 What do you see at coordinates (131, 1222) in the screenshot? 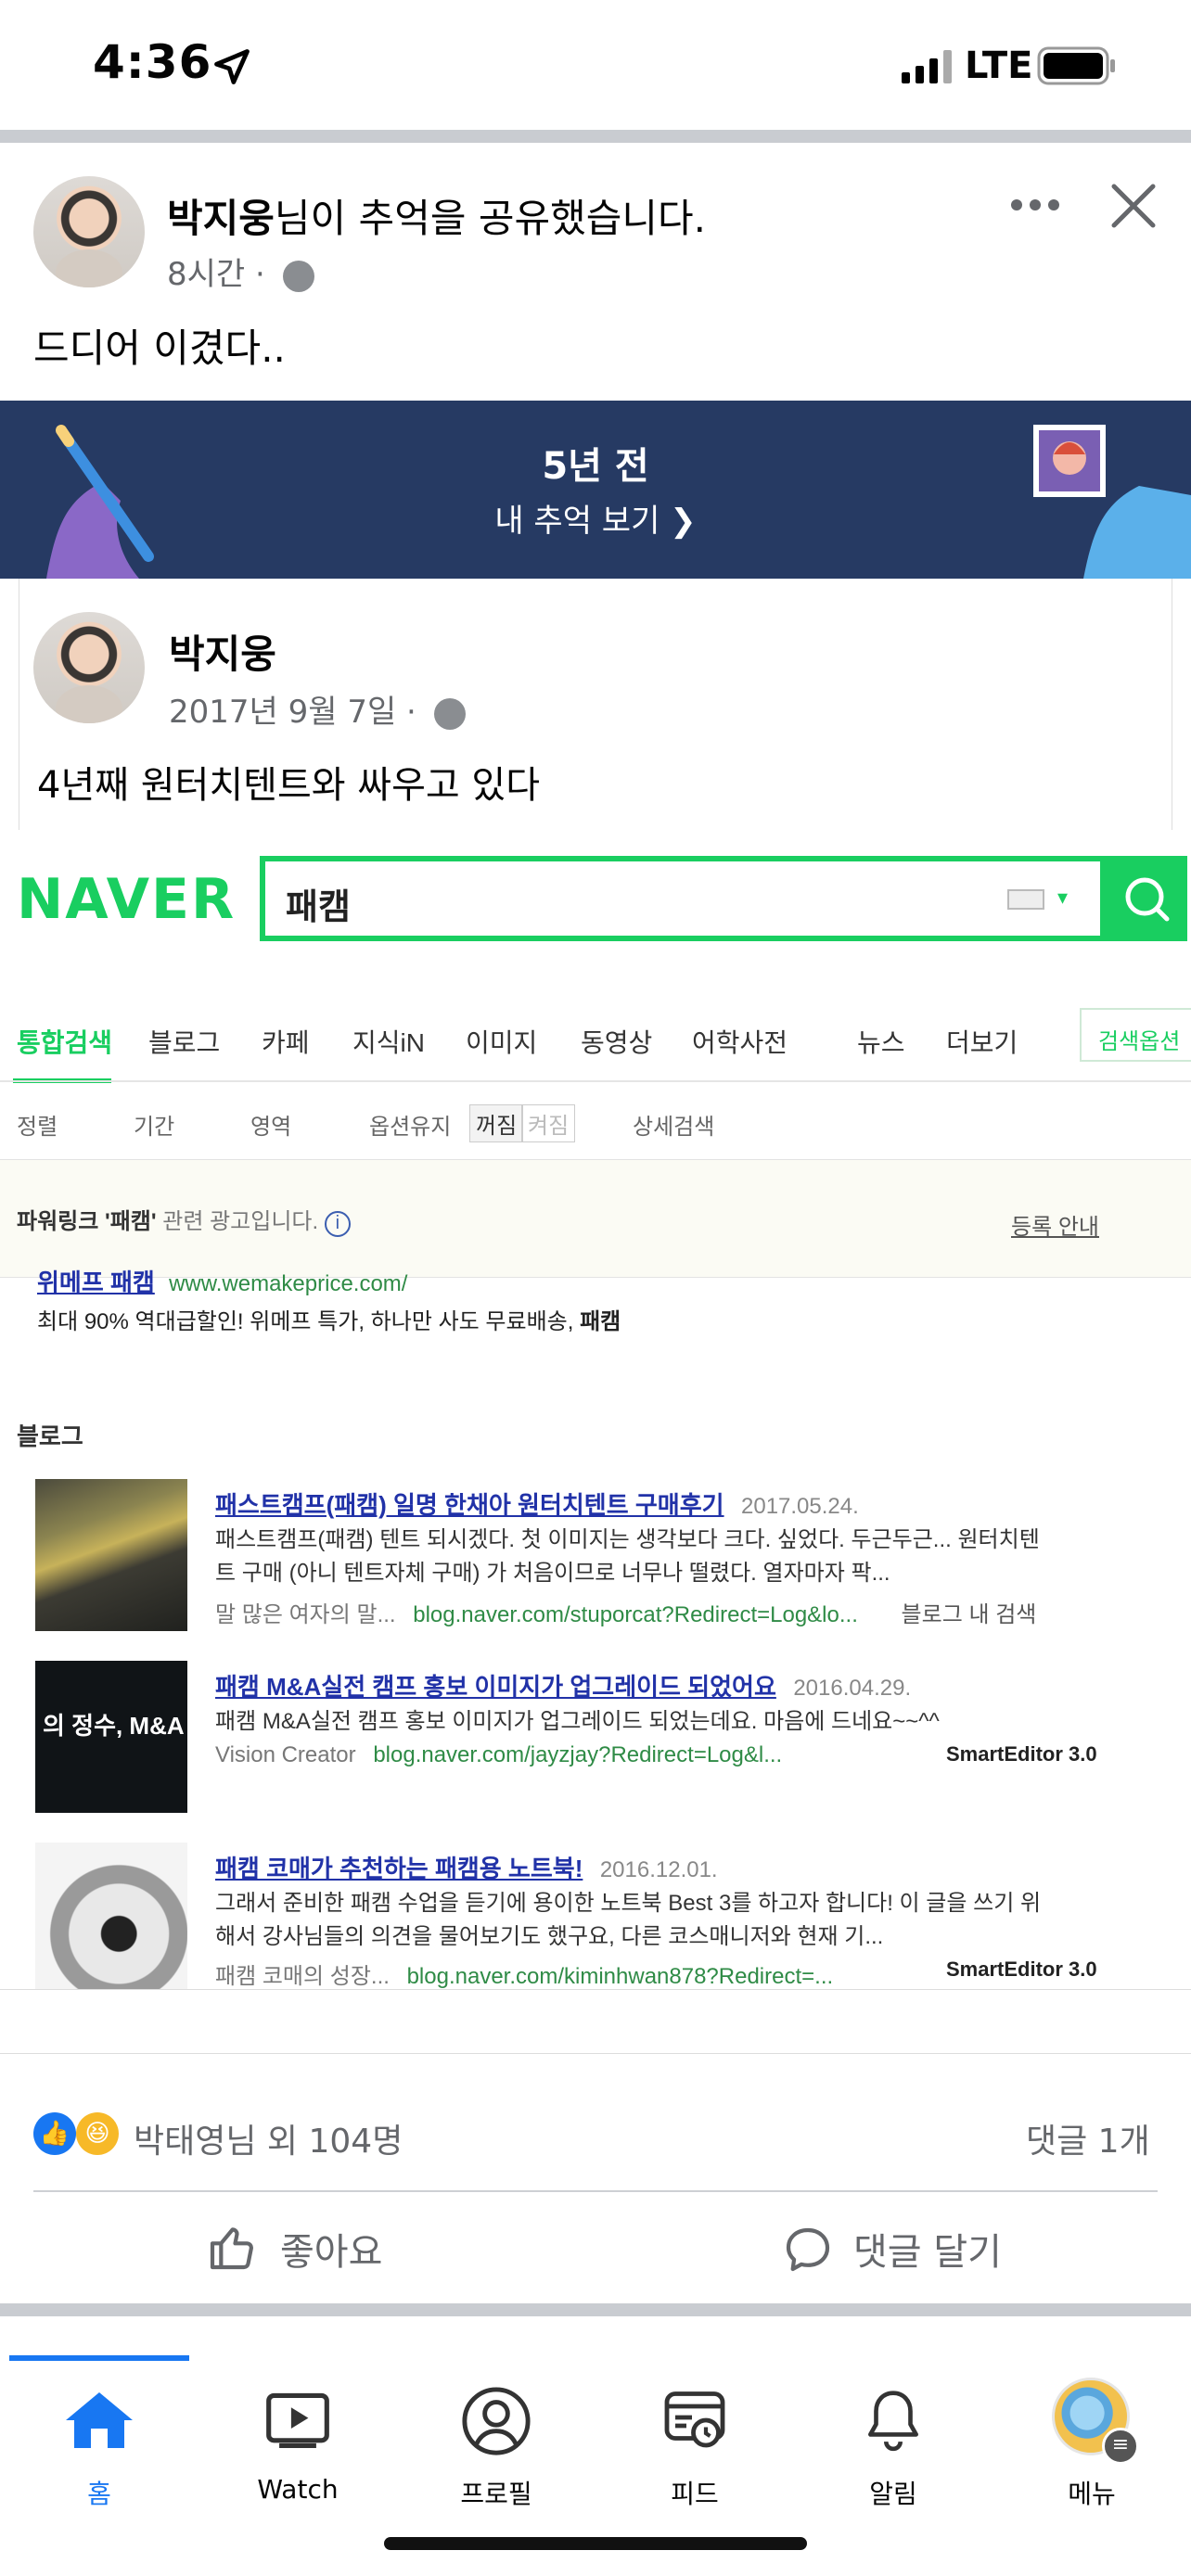
I see `powerlink-keyword: '패캠'` at bounding box center [131, 1222].